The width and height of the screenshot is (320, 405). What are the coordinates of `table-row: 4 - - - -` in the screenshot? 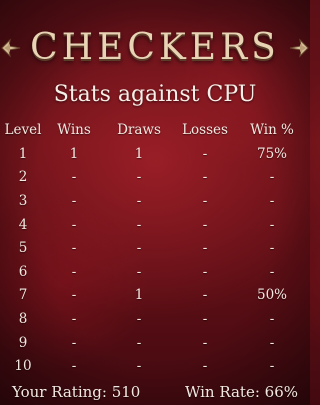 It's located at (155, 225).